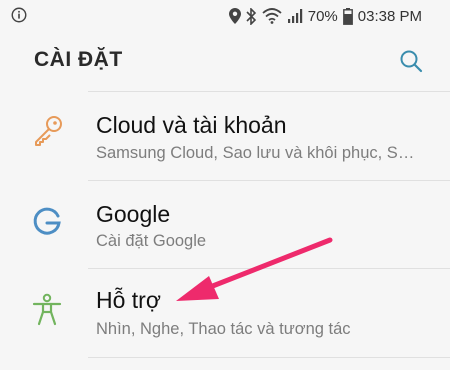 This screenshot has height=370, width=450. I want to click on item-title: Google, so click(133, 214).